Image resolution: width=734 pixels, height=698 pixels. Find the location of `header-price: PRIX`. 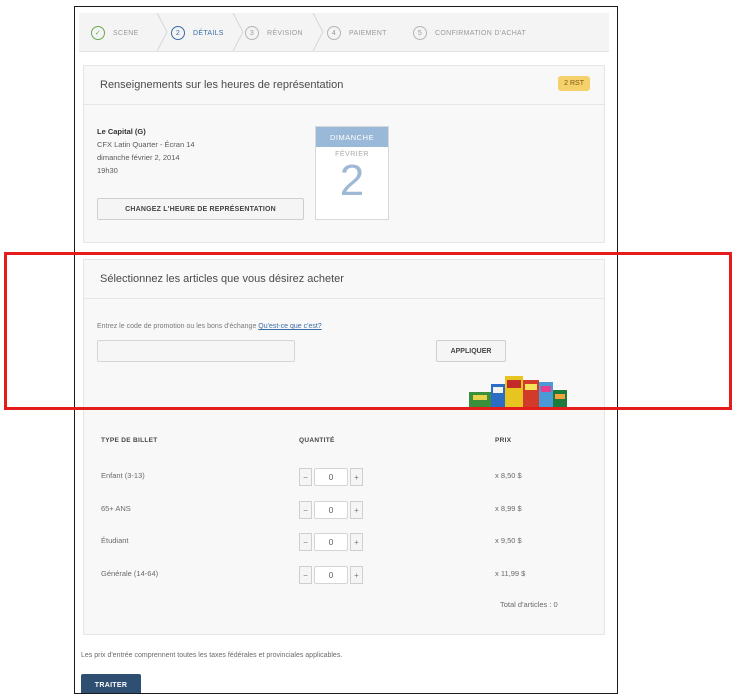

header-price: PRIX is located at coordinates (503, 440).